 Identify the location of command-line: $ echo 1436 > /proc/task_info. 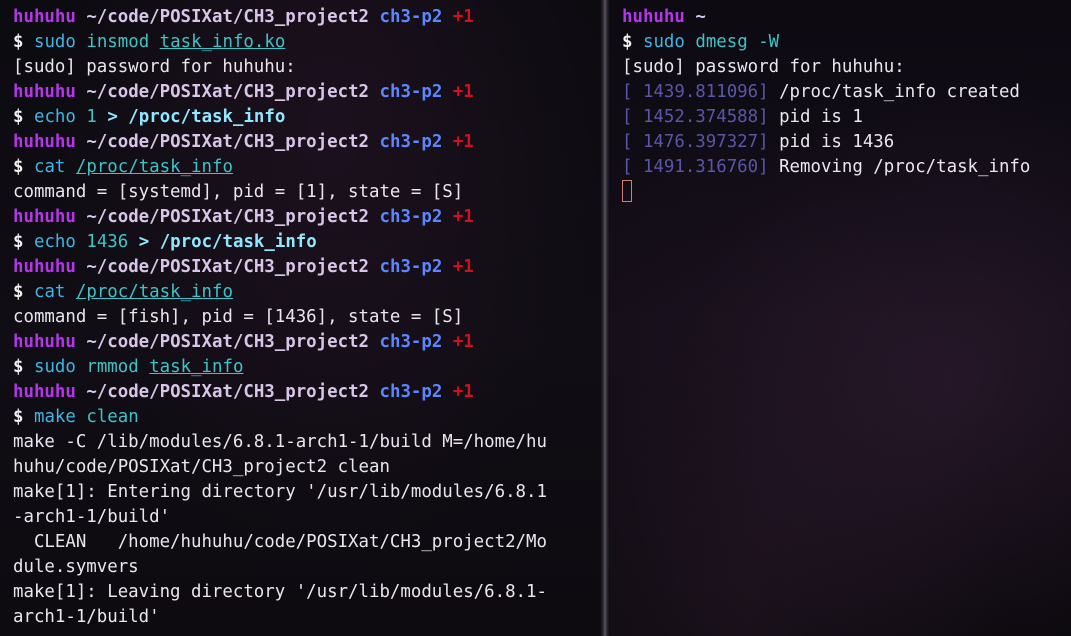
(306, 242).